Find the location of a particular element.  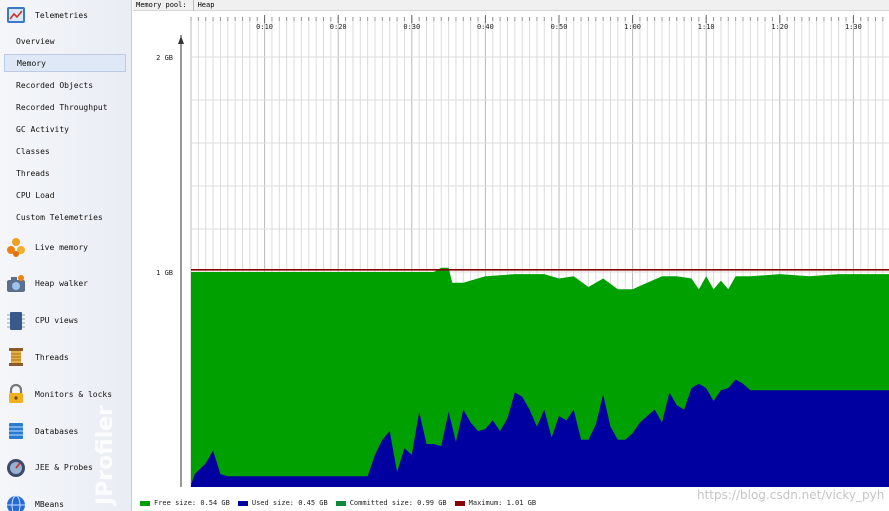

sidebar-section-label: JEE & Probes is located at coordinates (64, 468).